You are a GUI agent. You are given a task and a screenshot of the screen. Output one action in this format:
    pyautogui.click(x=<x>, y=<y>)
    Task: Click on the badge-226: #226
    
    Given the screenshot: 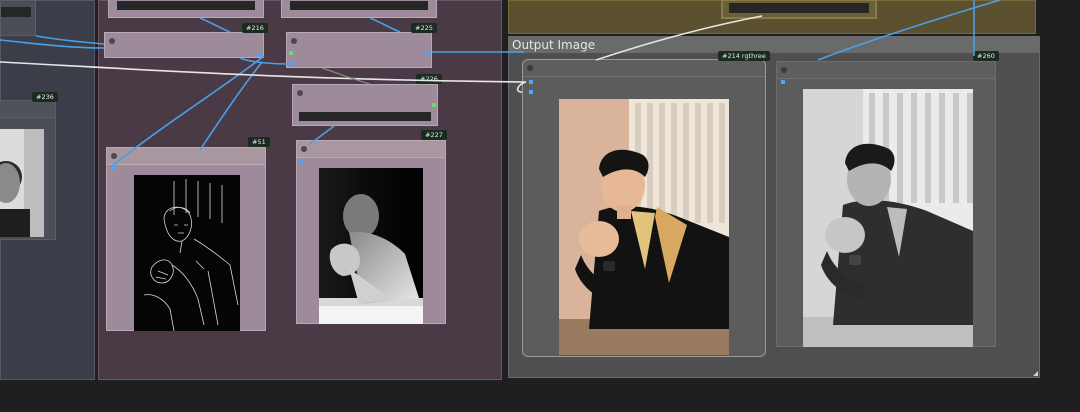 What is the action you would take?
    pyautogui.click(x=429, y=79)
    